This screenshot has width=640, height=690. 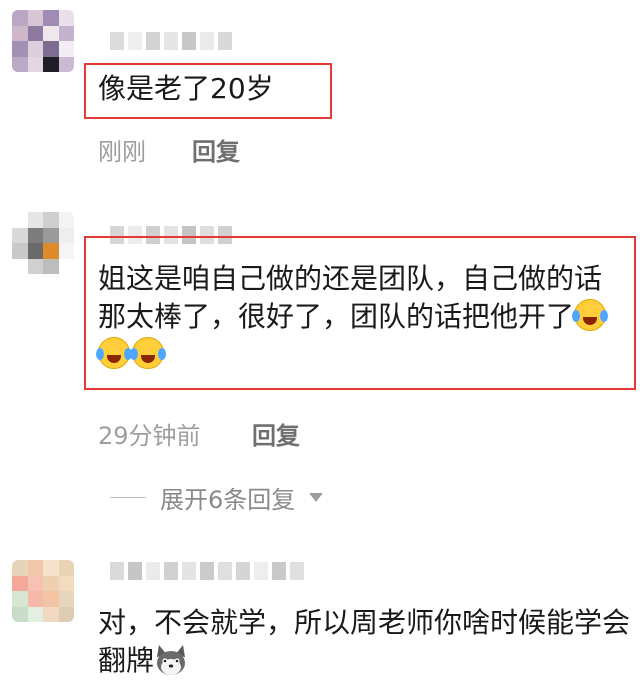 What do you see at coordinates (365, 642) in the screenshot?
I see `comment-text: 对，不会就学，所以周老师你啥时候能学会翻牌` at bounding box center [365, 642].